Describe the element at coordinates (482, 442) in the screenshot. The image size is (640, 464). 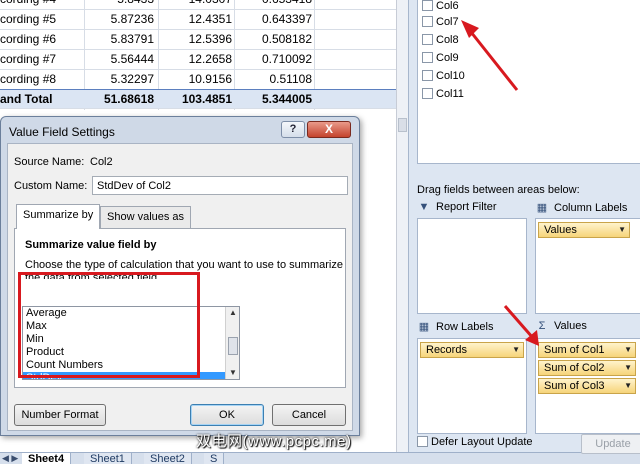
I see `defer-label: Defer Layout Update` at that location.